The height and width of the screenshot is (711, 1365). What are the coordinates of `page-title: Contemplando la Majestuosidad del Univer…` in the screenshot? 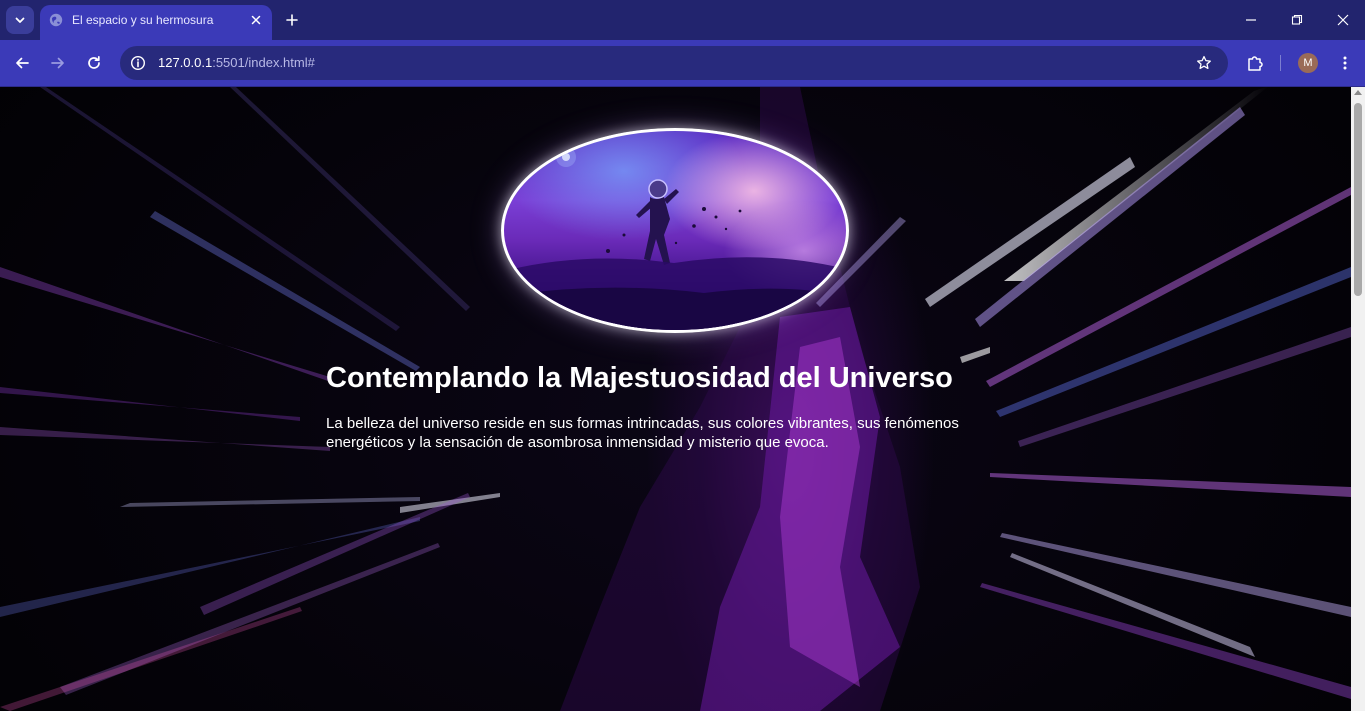 It's located at (639, 378).